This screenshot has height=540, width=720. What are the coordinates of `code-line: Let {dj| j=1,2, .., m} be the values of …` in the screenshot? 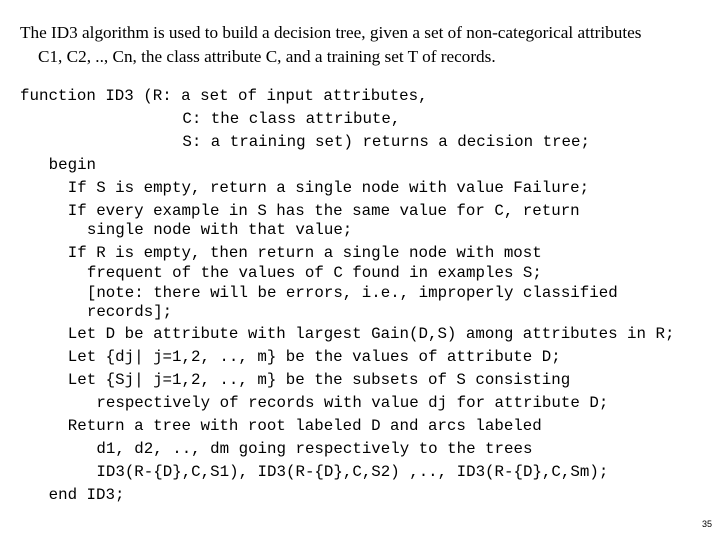 It's located at (314, 357).